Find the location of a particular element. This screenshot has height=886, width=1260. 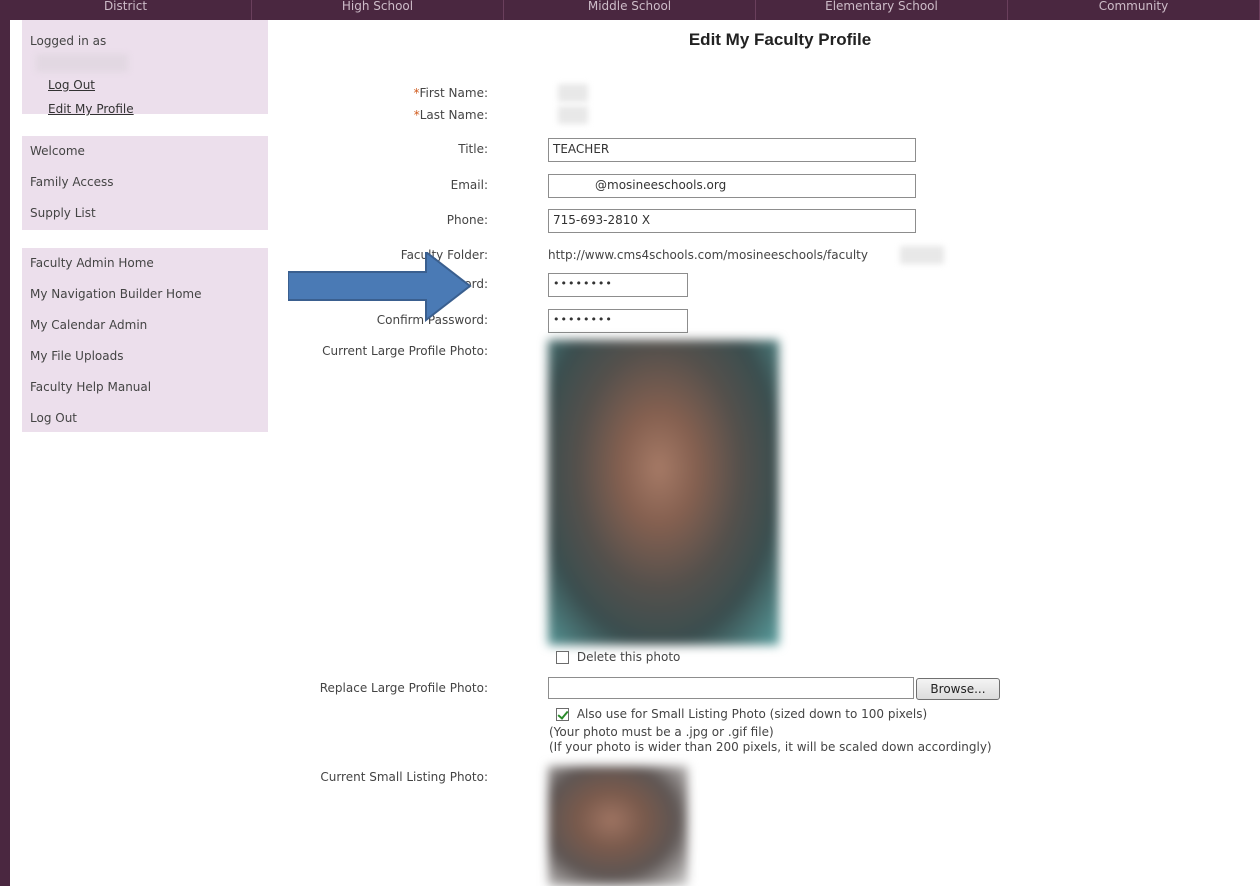

replace-large-photo-row: Replace Large Profile Photo: is located at coordinates (750, 689).